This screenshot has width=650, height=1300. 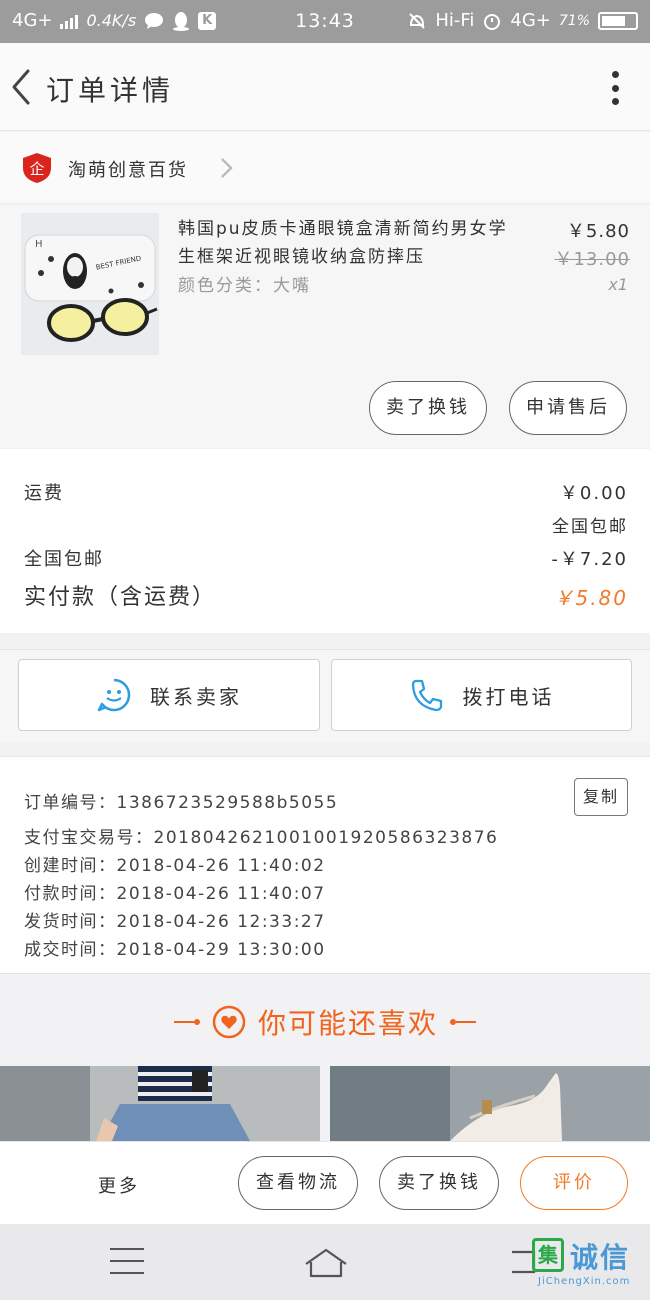 I want to click on product-price: ￥5.80, so click(x=598, y=231).